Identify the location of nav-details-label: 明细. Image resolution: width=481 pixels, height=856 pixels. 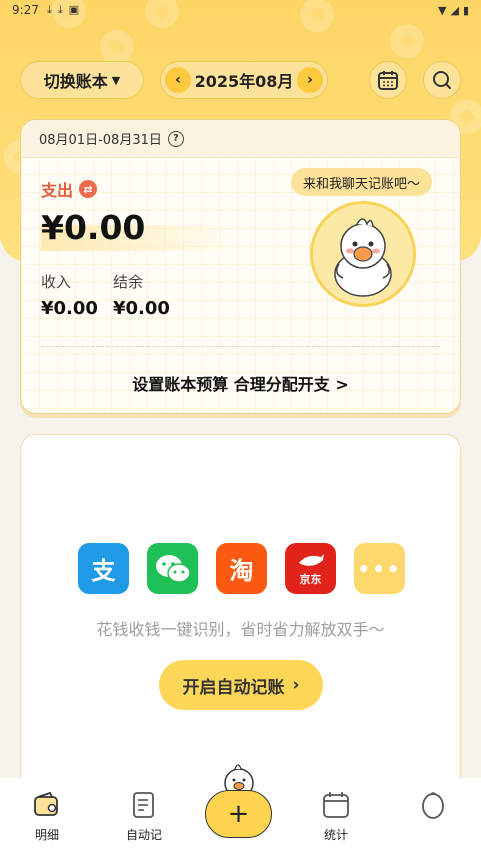
(46, 835).